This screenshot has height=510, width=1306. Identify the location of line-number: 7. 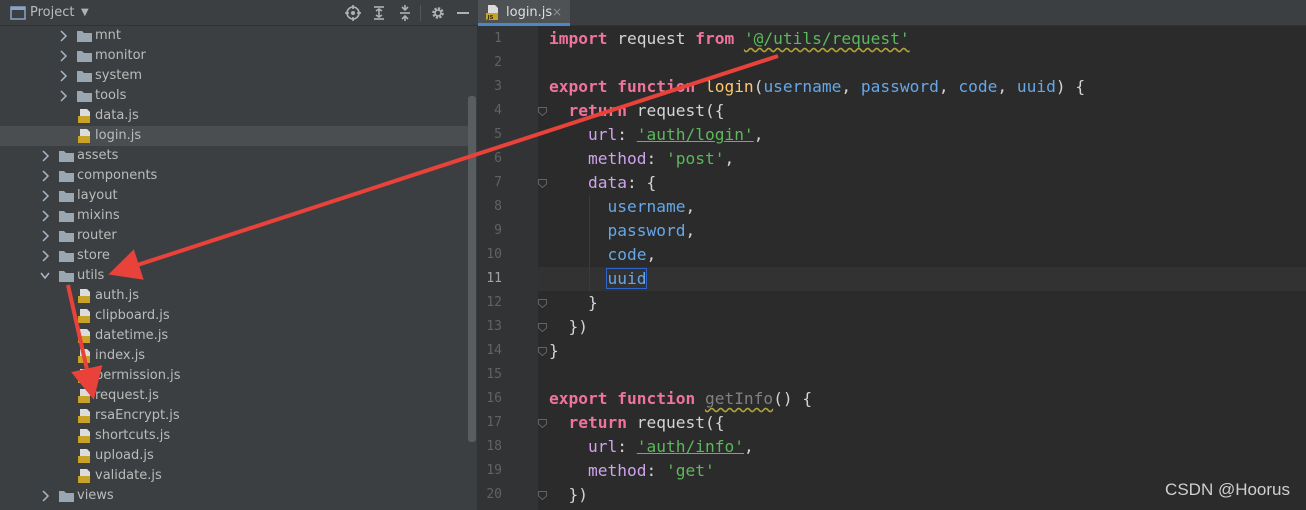
(498, 182).